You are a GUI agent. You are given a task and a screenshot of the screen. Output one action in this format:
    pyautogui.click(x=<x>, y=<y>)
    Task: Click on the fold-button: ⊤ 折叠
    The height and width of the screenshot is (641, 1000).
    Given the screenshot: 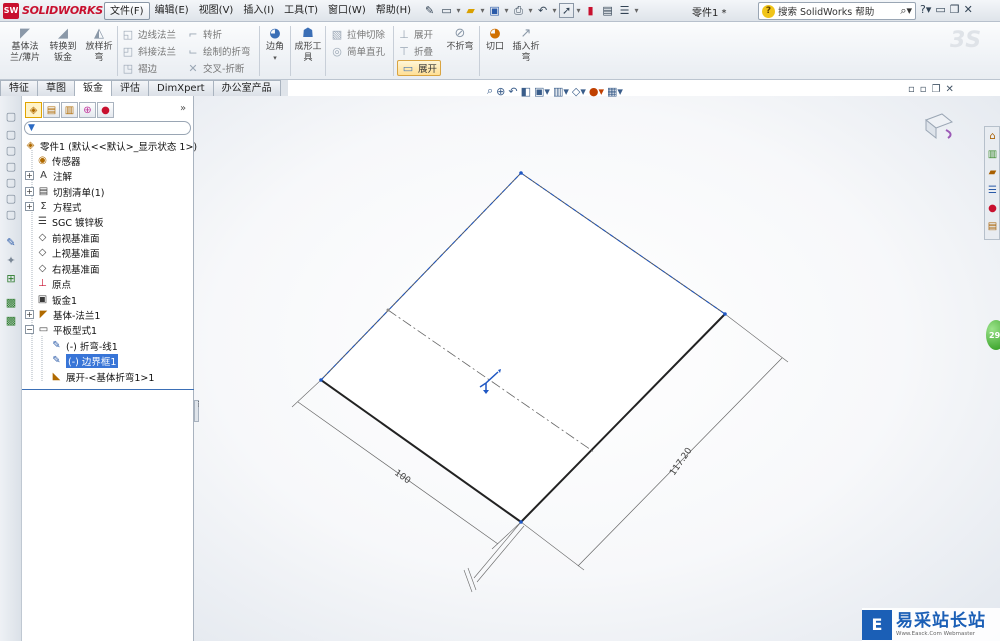 What is the action you would take?
    pyautogui.click(x=415, y=51)
    